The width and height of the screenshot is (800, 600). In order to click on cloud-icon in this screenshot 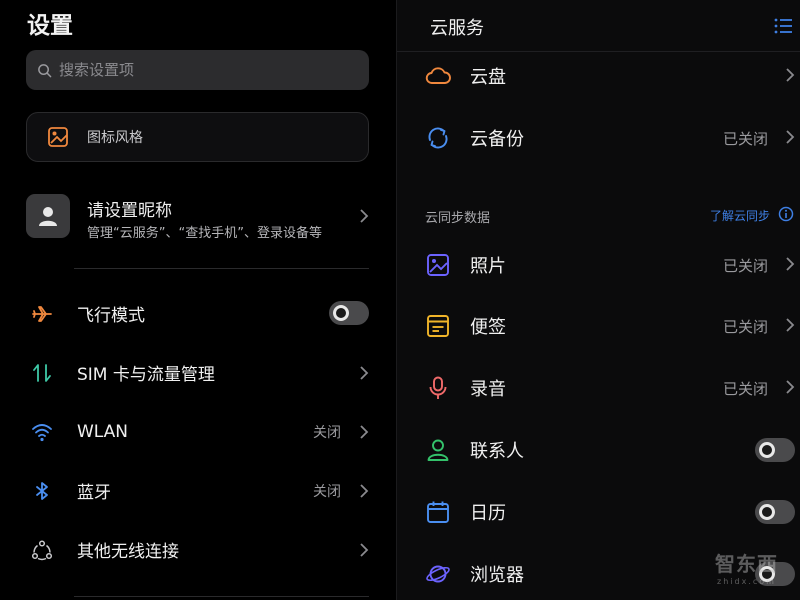, I will do `click(438, 75)`.